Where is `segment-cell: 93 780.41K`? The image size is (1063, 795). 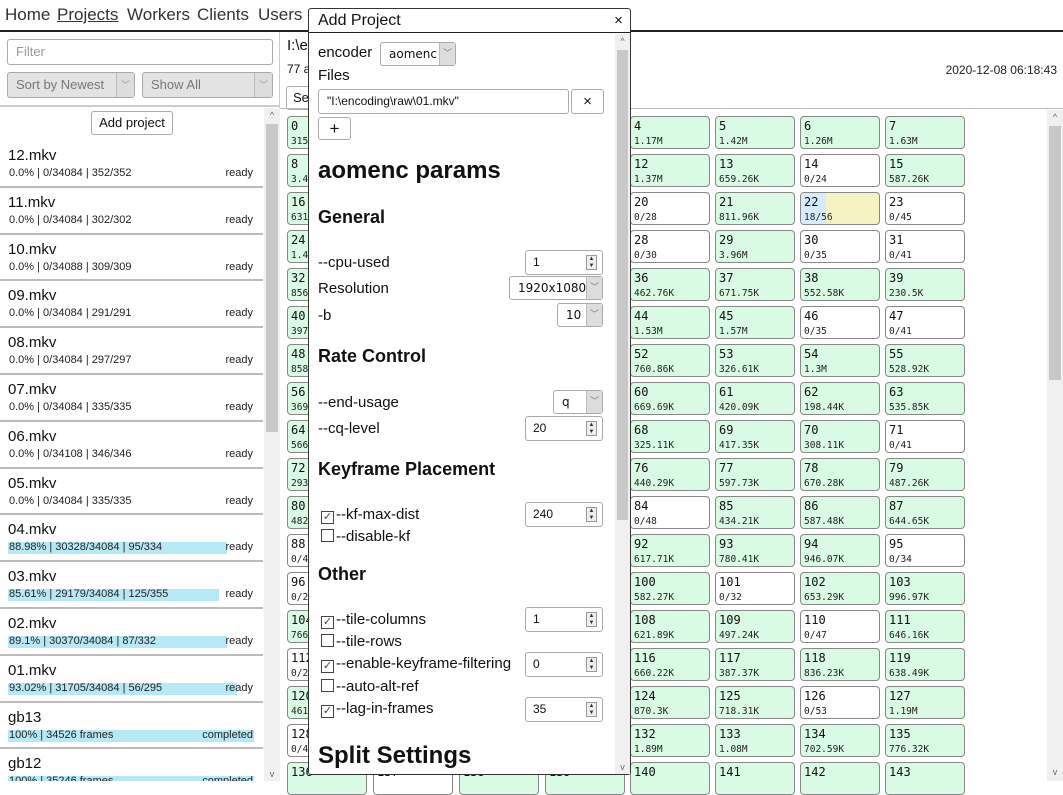 segment-cell: 93 780.41K is located at coordinates (755, 550).